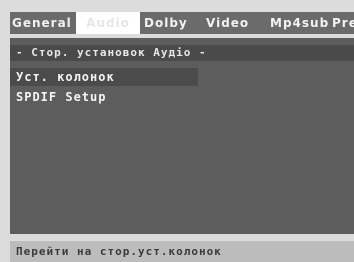 Image resolution: width=354 pixels, height=262 pixels. I want to click on setup-tab-bar: General Audio Dolby Video Mp4sub Pref, so click(182, 23).